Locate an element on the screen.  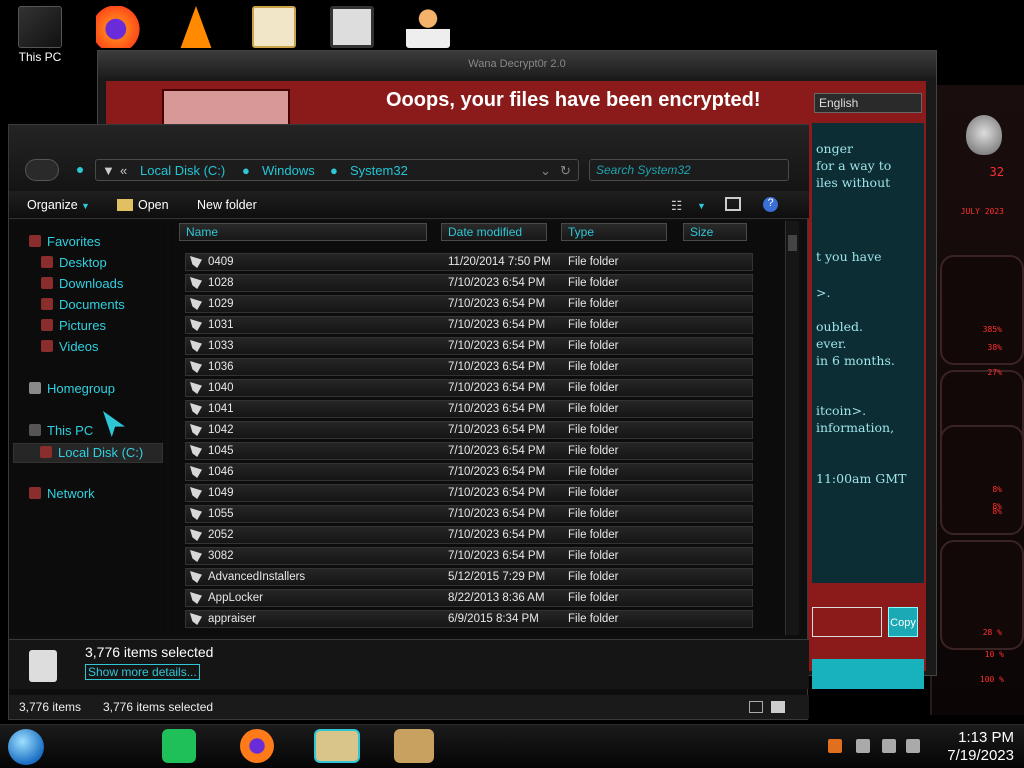
table-row: 1031 7/10/2023 6:54 PM File folder is located at coordinates (469, 325).